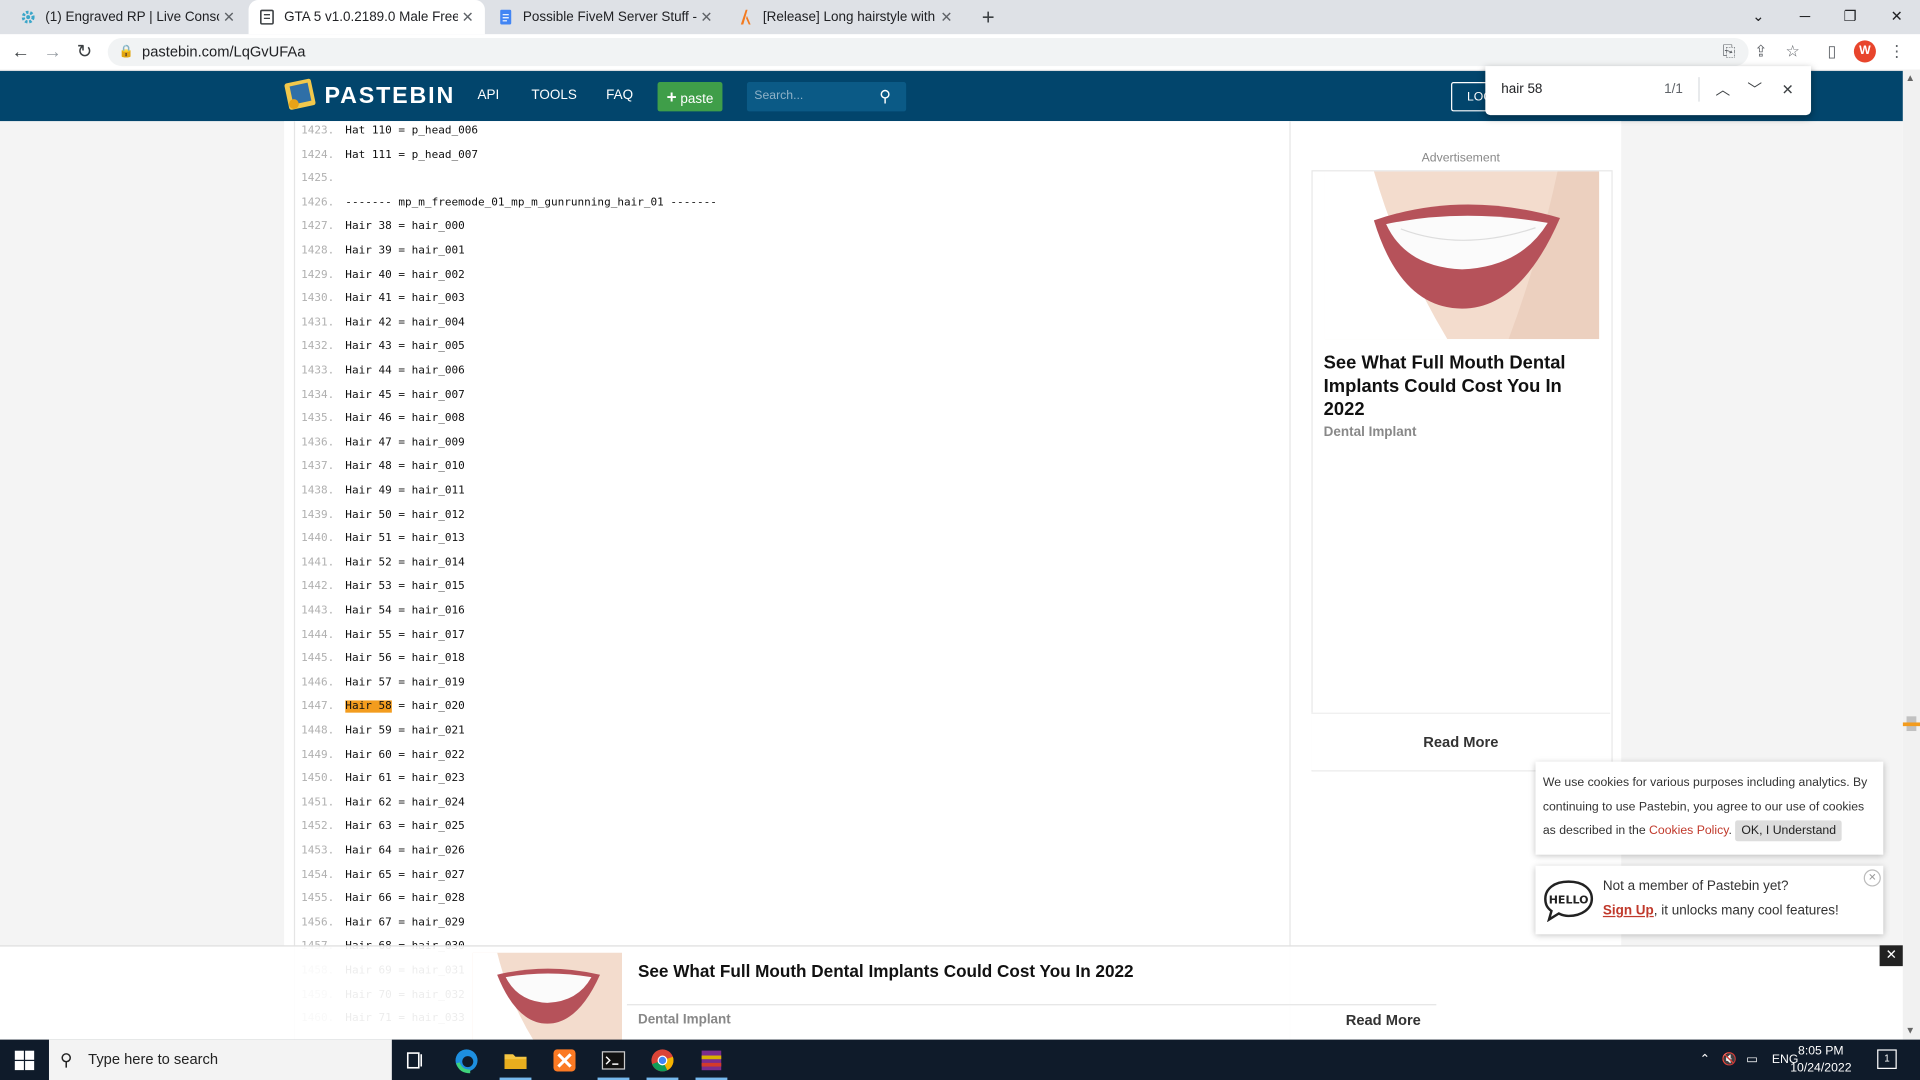 This screenshot has height=1080, width=1920. What do you see at coordinates (671, 96) in the screenshot?
I see `plus-icon: +` at bounding box center [671, 96].